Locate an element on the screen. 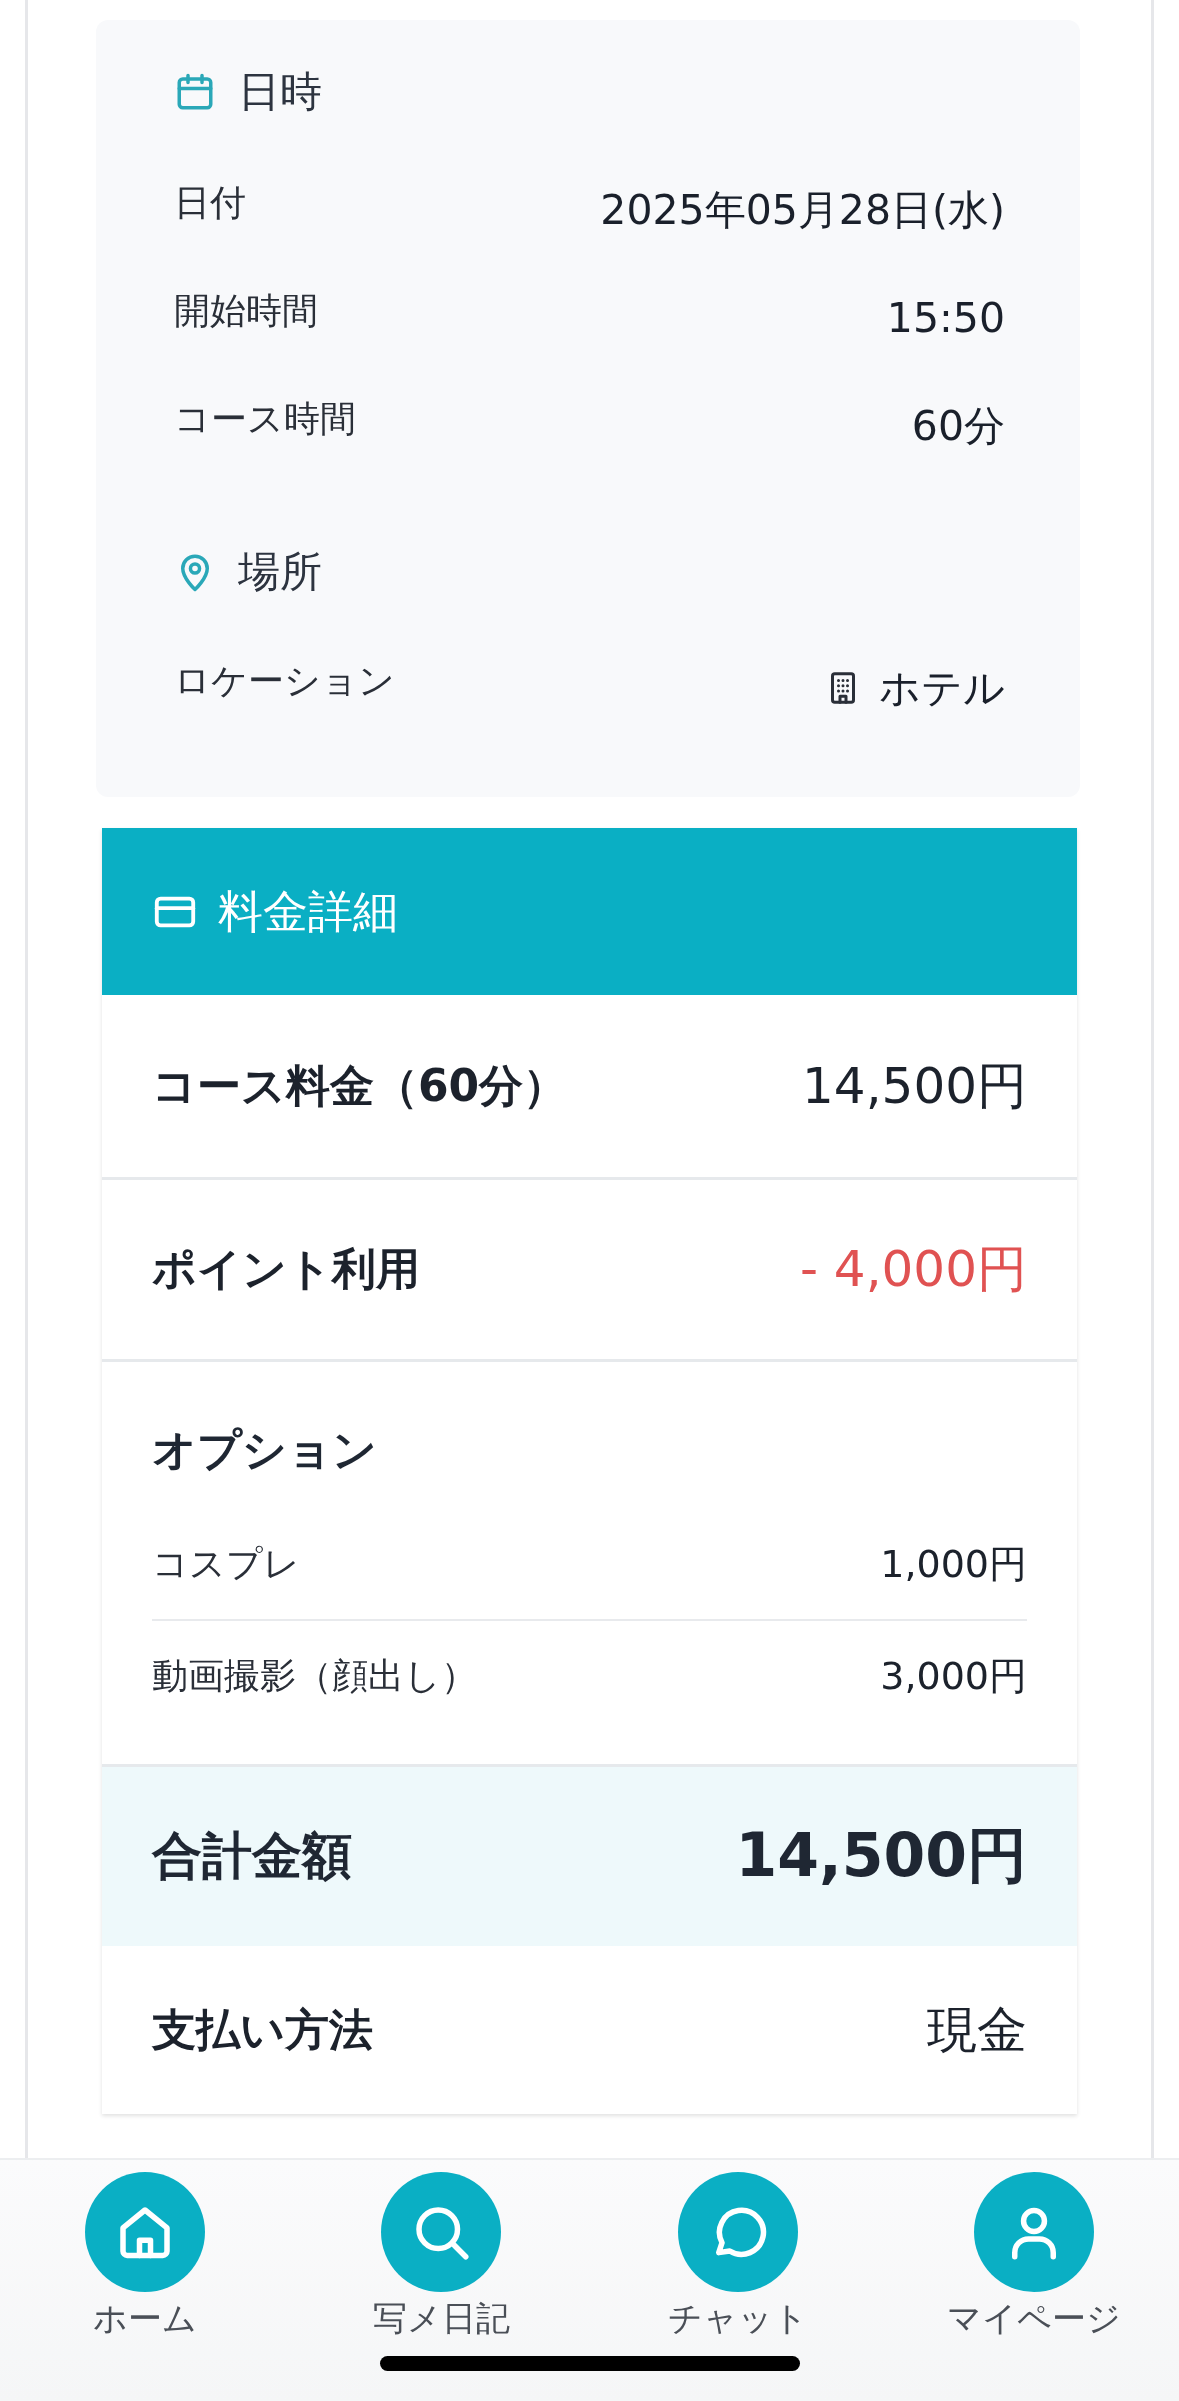 The width and height of the screenshot is (1179, 2401). row-value: ホテル is located at coordinates (942, 688).